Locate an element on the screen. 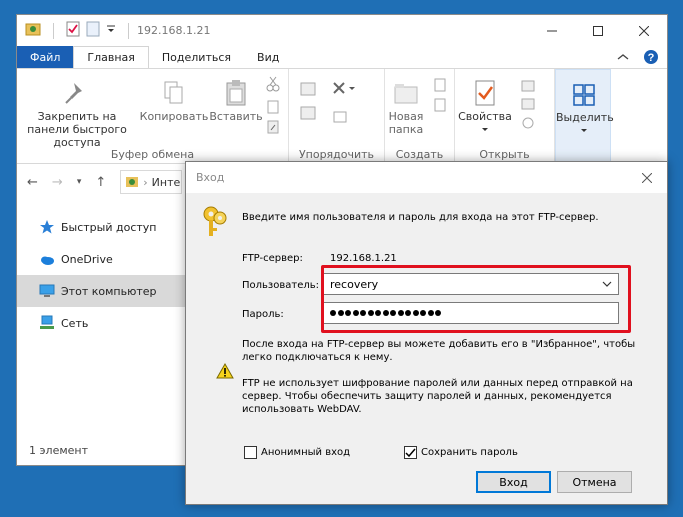 The height and width of the screenshot is (517, 683). login-button: Вход is located at coordinates (513, 482).